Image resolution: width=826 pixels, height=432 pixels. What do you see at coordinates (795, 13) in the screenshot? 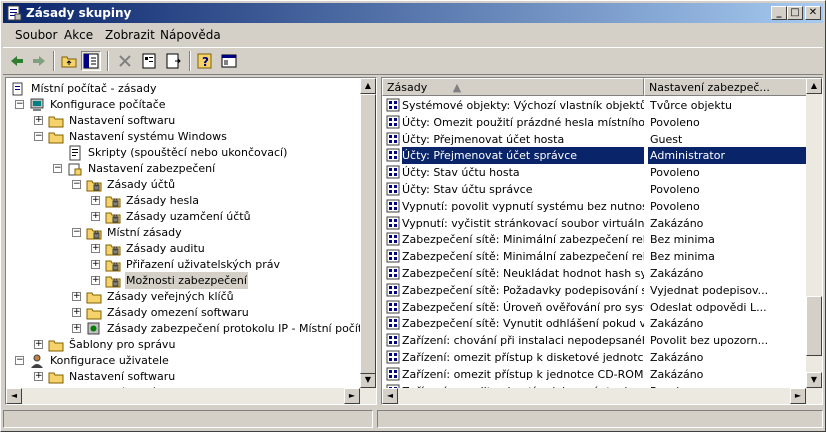
I see `maximize-button: □` at bounding box center [795, 13].